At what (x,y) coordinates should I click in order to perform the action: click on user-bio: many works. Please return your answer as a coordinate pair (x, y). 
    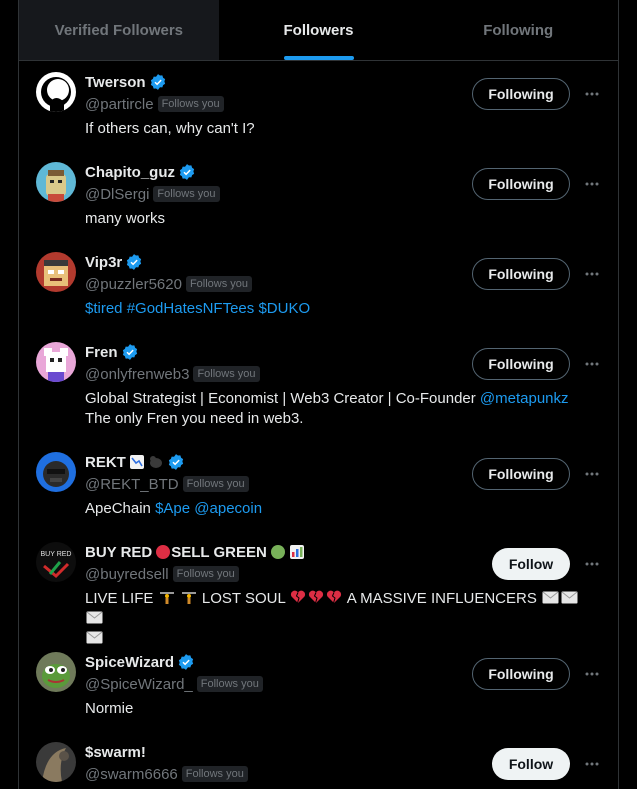
    Looking at the image, I should click on (125, 218).